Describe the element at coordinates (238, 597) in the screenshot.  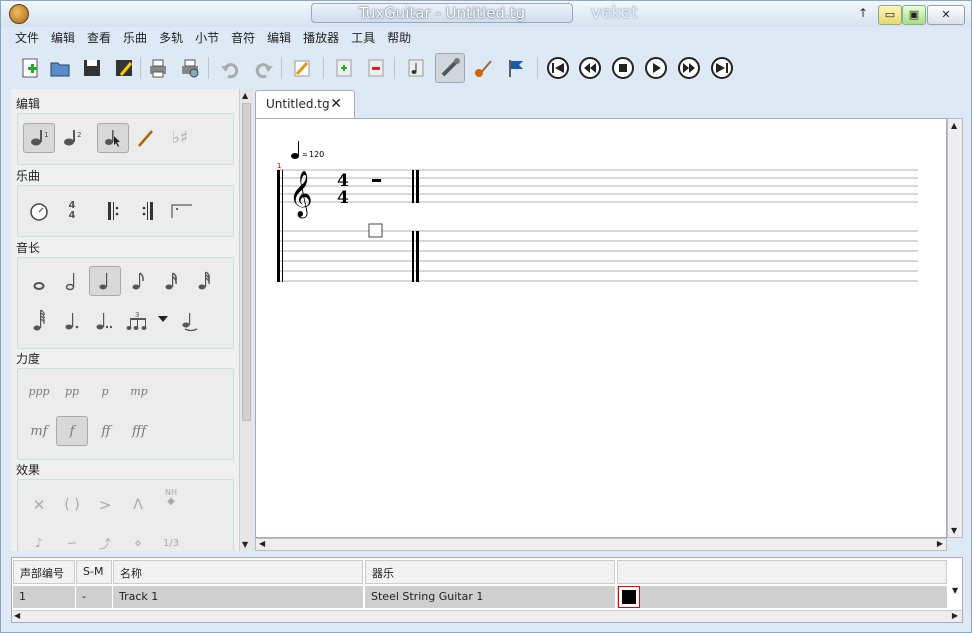
I see `track-name: Track 1` at that location.